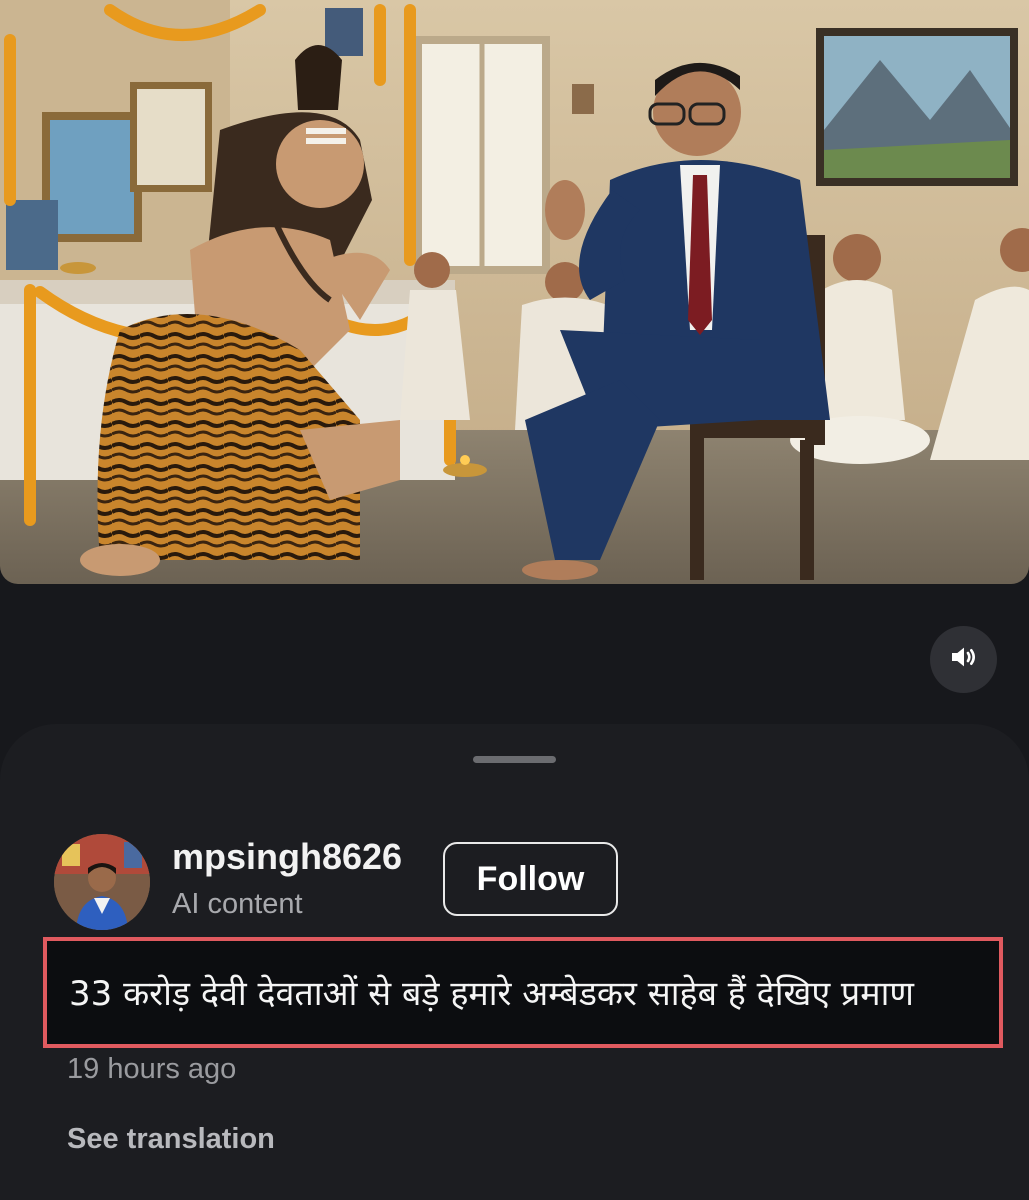  I want to click on volume-button, so click(963, 659).